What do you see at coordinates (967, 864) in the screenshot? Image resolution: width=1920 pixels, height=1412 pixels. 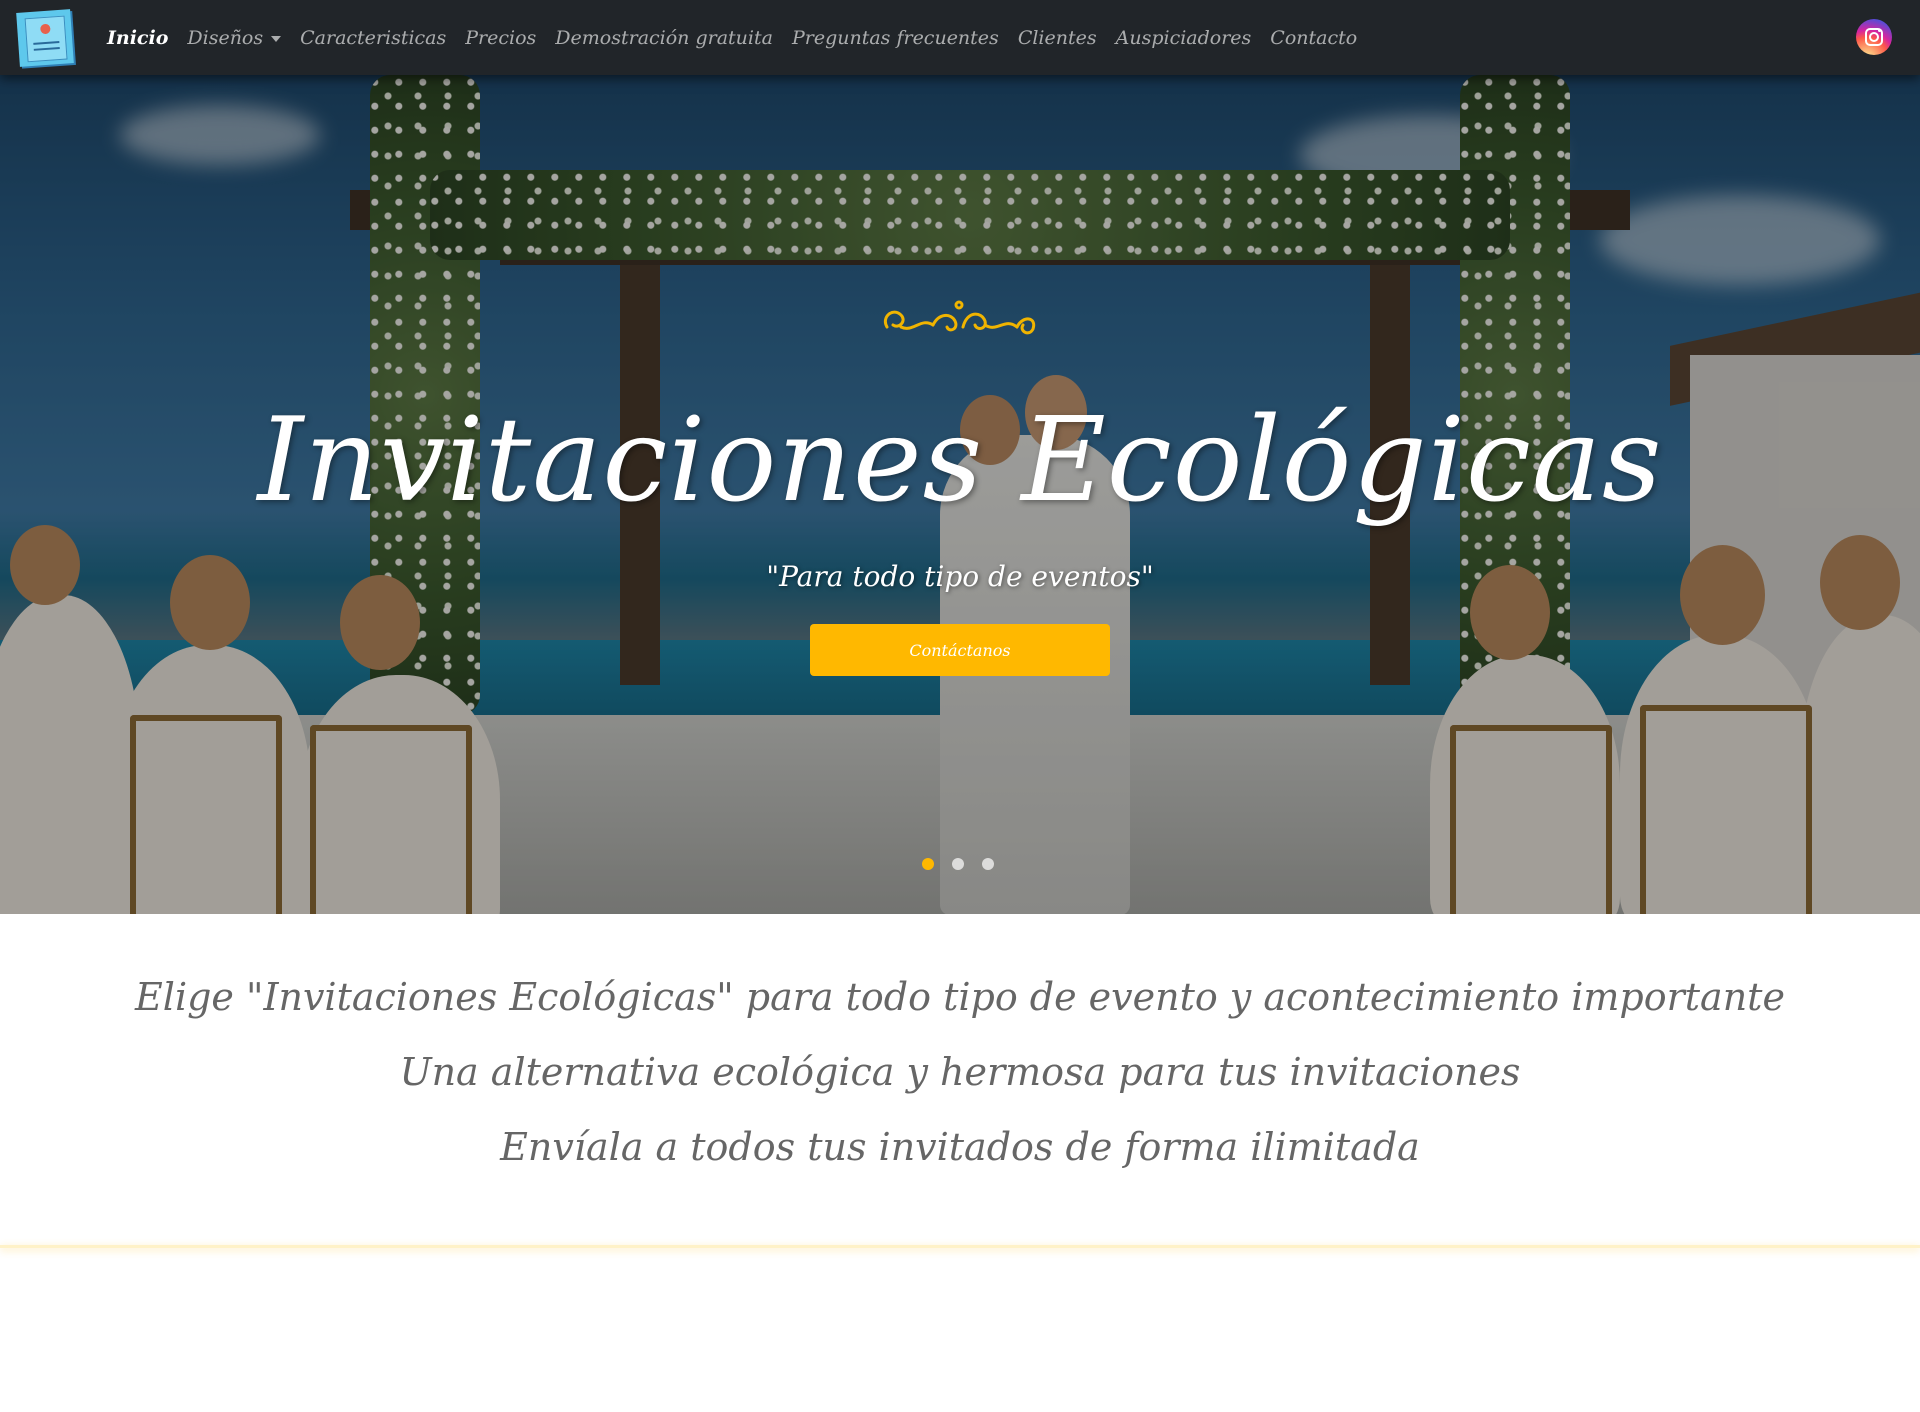 I see `carousel-indicators` at bounding box center [967, 864].